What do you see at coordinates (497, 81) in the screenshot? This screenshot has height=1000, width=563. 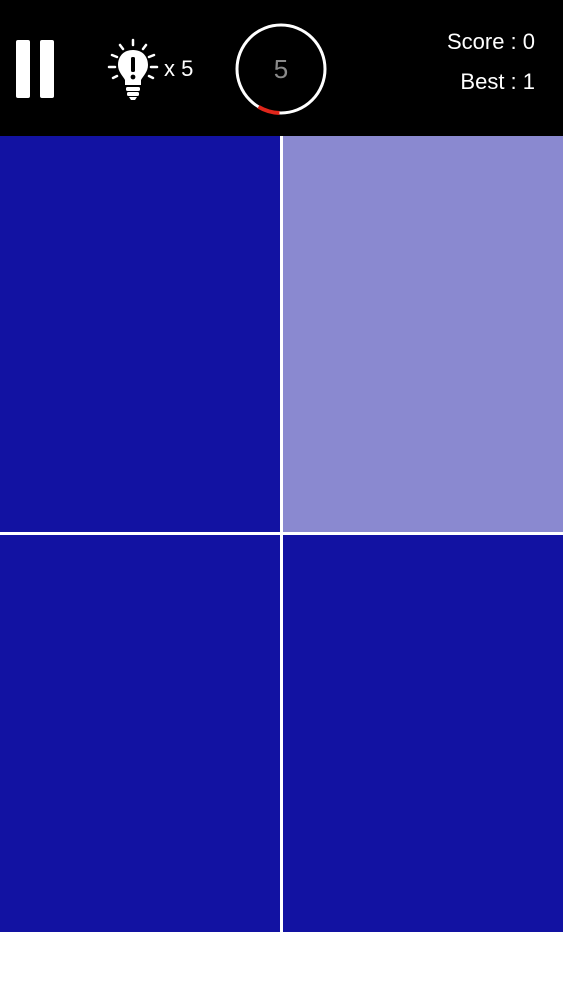 I see `best-score-label: Best : 1` at bounding box center [497, 81].